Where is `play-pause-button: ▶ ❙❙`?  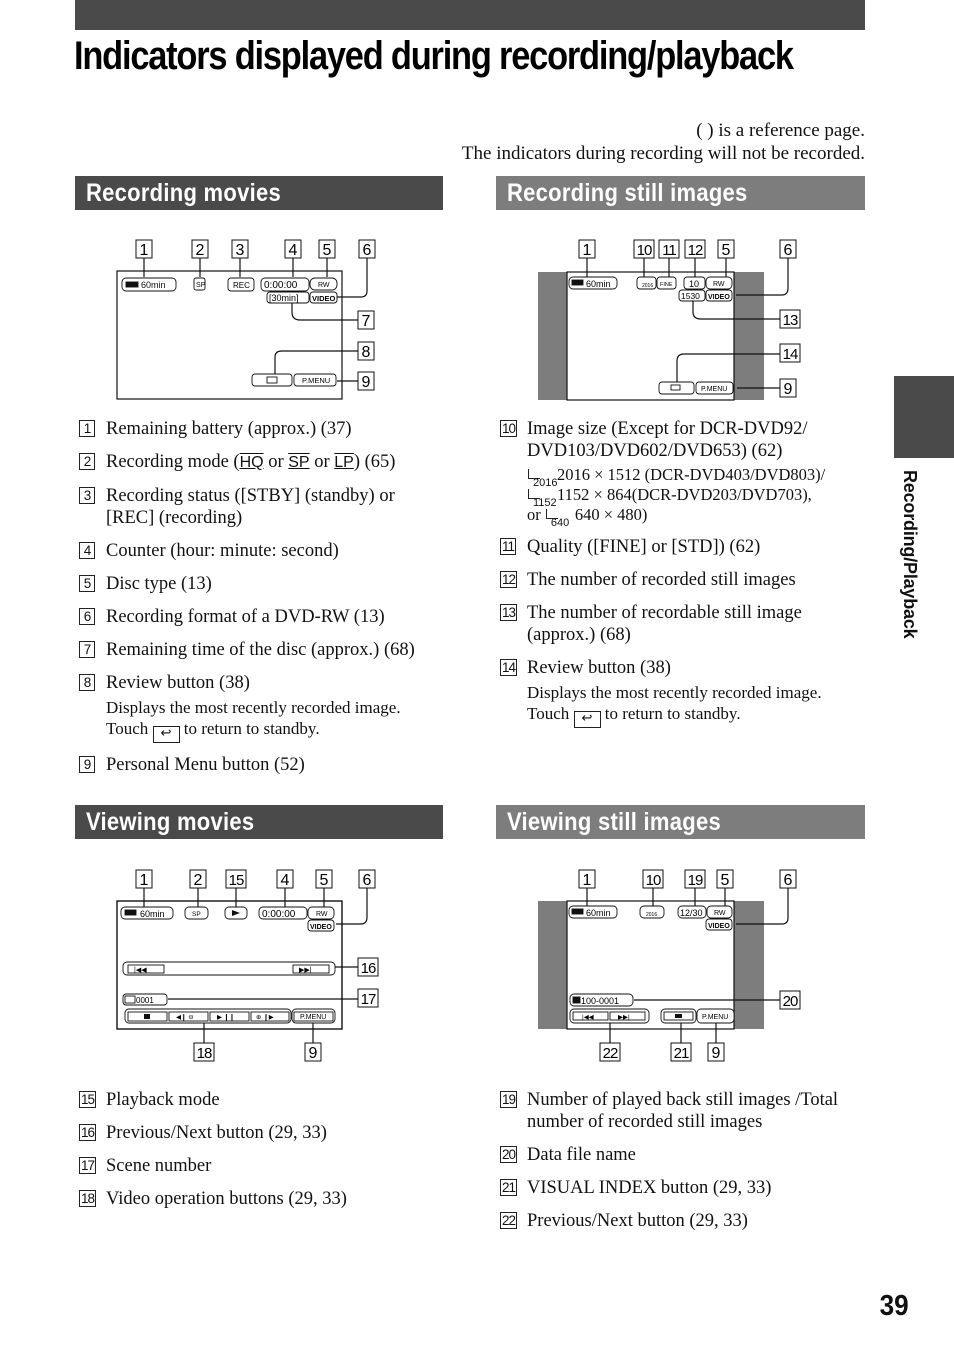
play-pause-button: ▶ ❙❙ is located at coordinates (229, 1016).